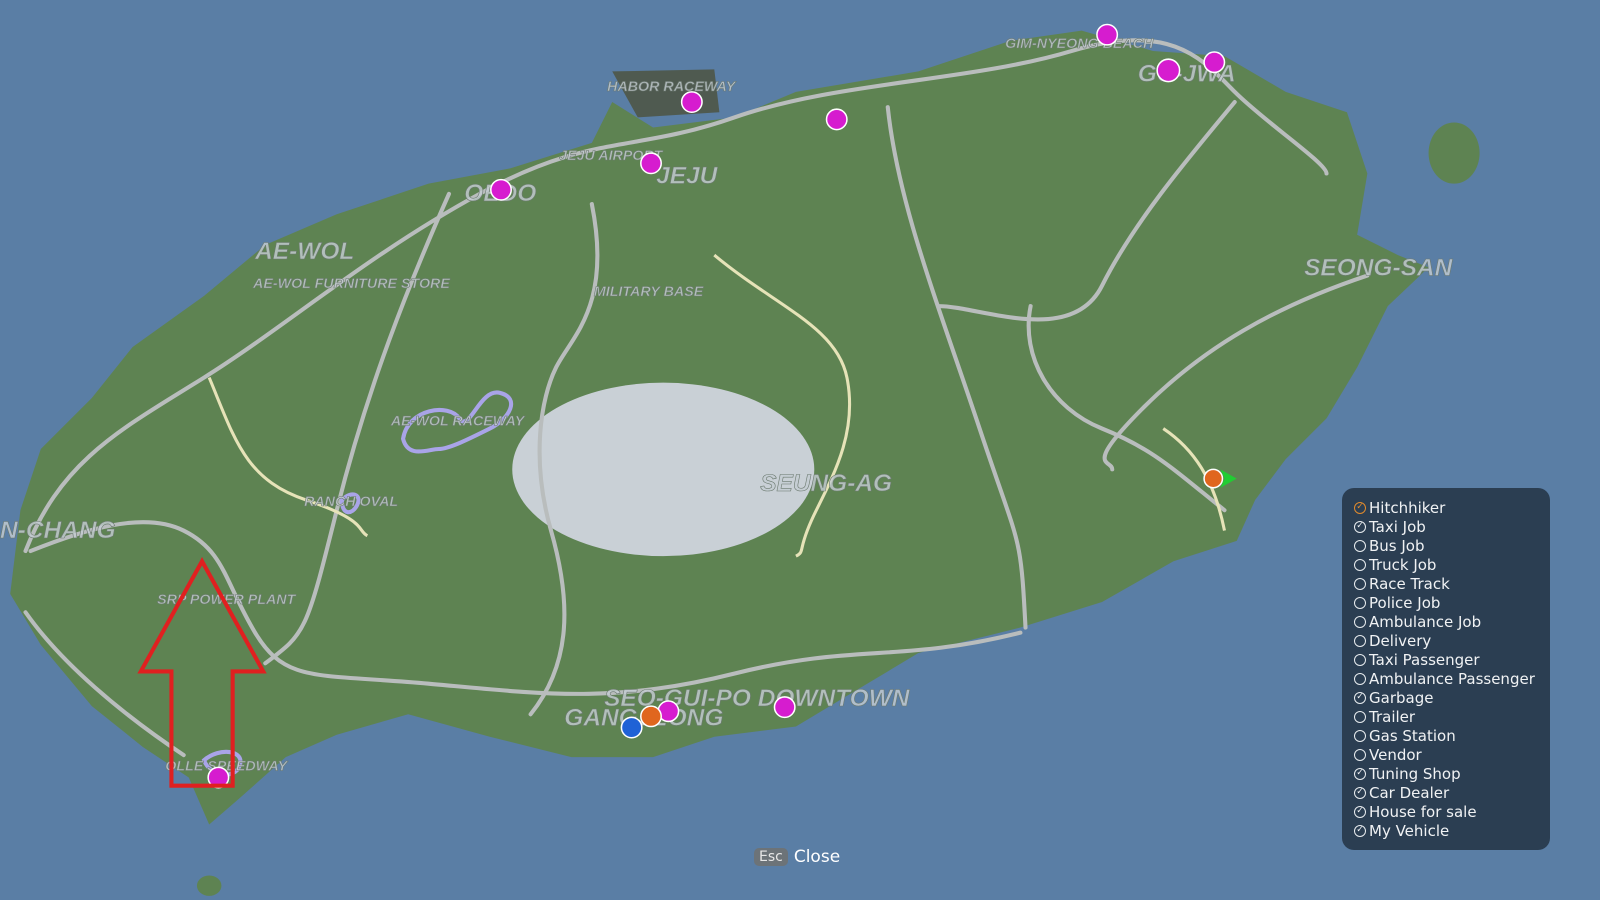  Describe the element at coordinates (304, 251) in the screenshot. I see `label-ae-wol: AE-WOL` at that location.